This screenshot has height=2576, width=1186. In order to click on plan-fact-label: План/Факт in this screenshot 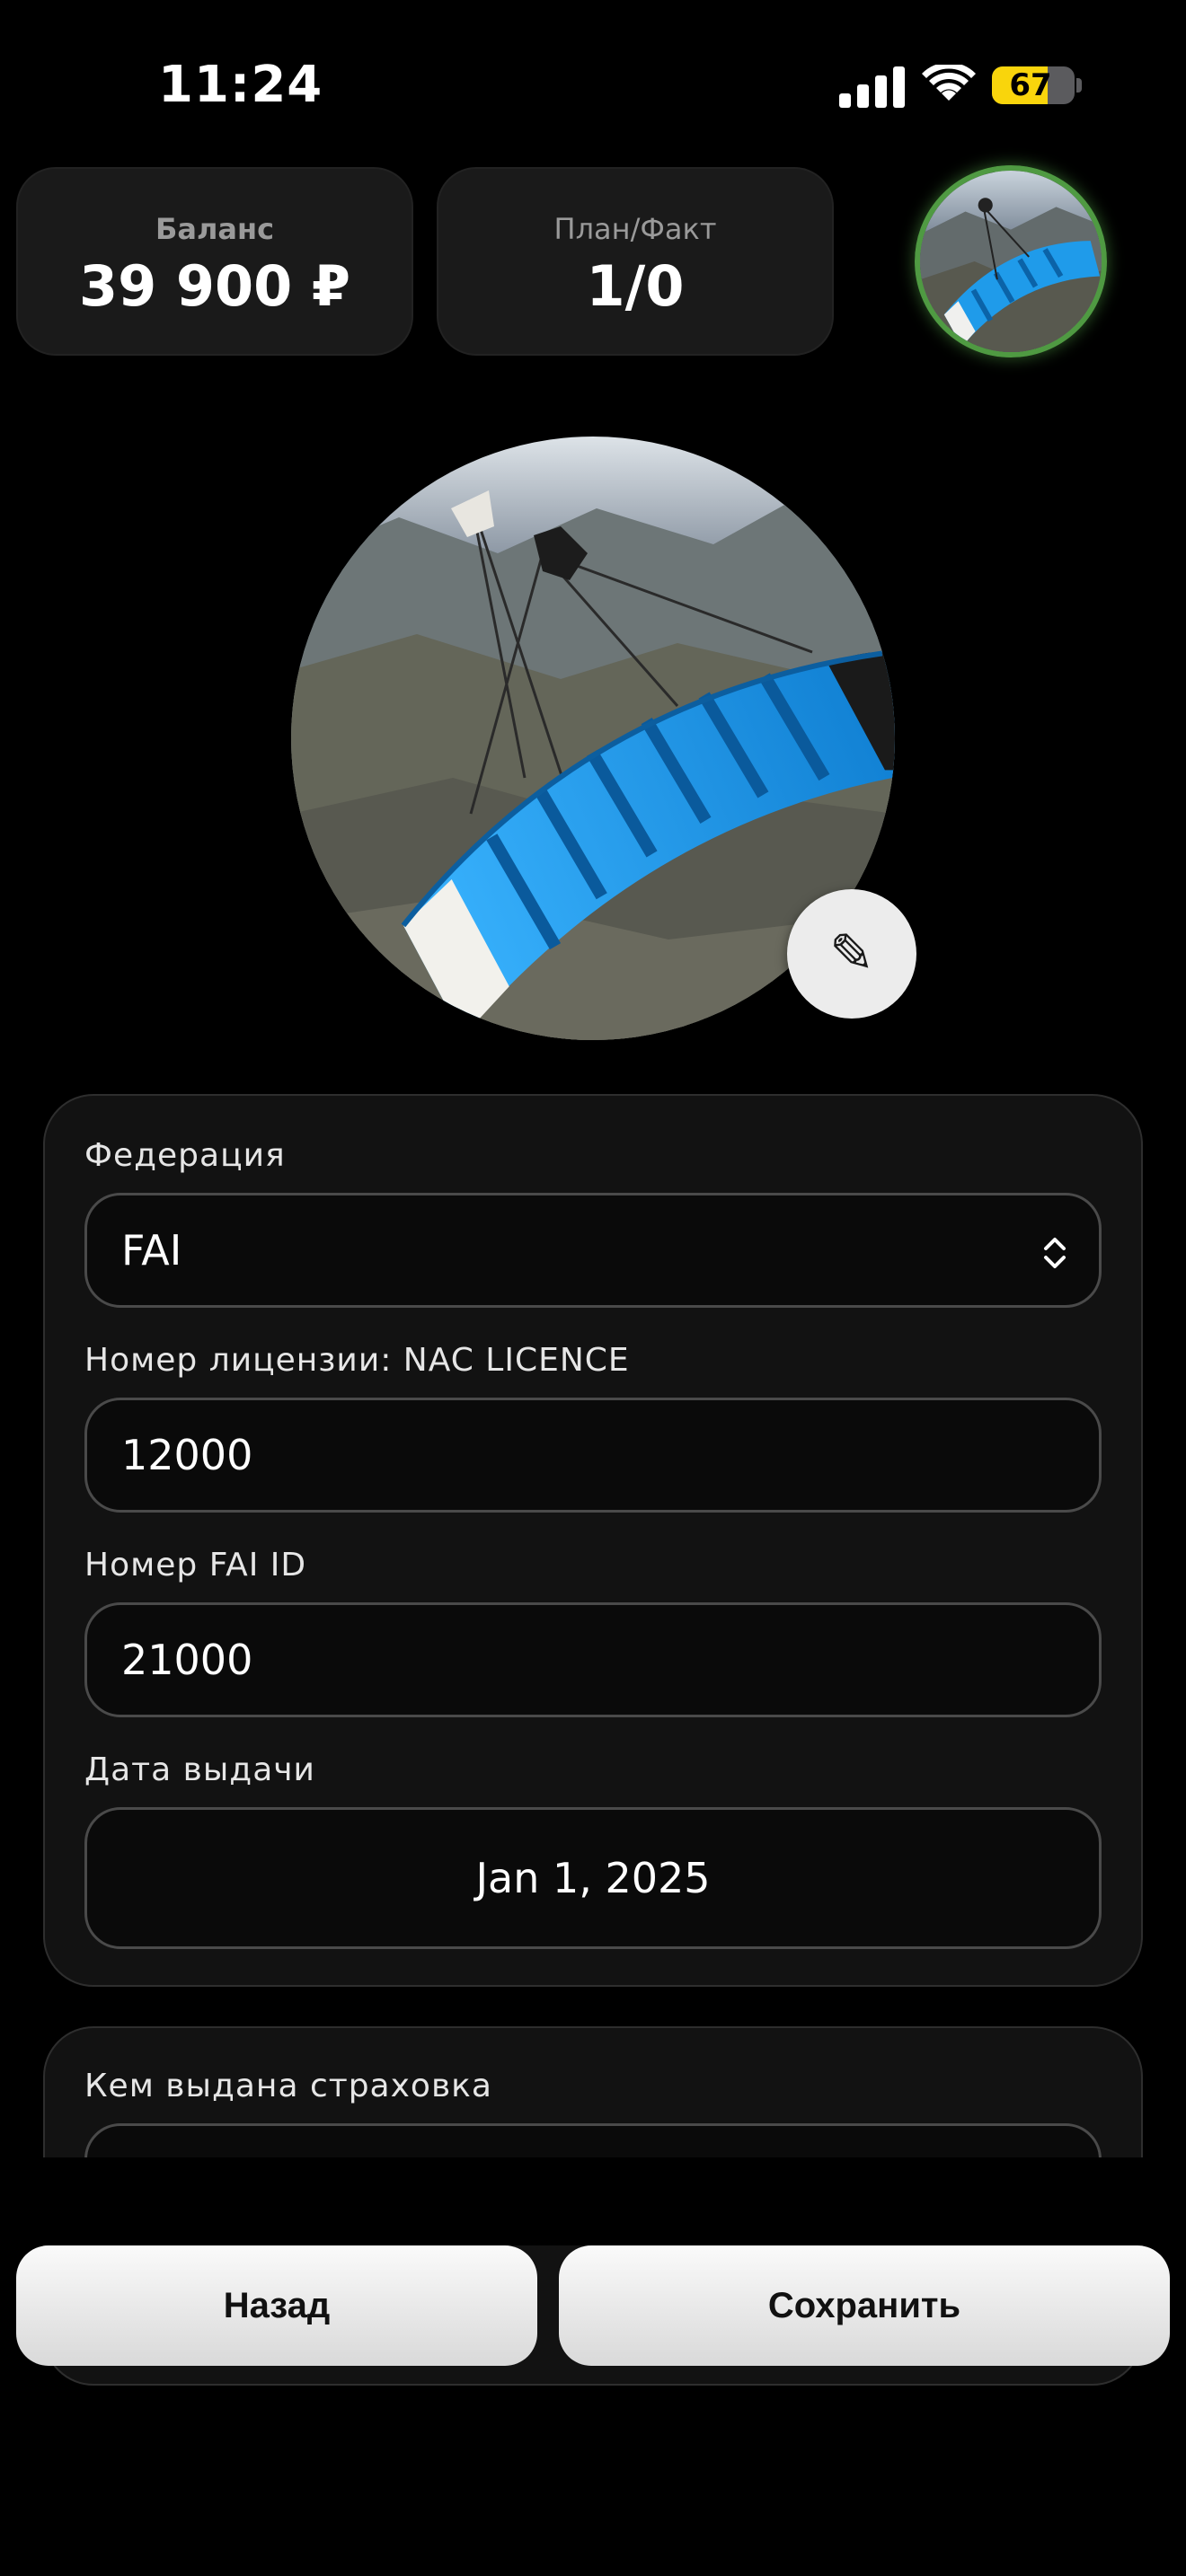, I will do `click(635, 229)`.